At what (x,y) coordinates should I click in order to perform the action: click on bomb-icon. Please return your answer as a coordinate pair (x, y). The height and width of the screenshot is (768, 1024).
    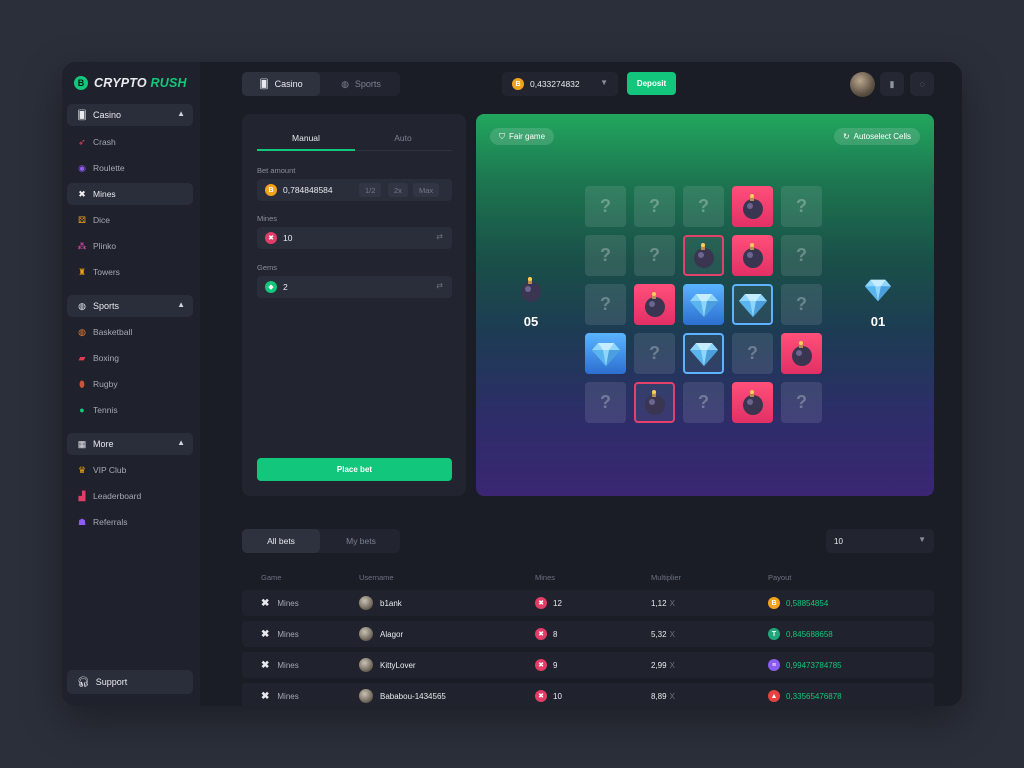
    Looking at the image, I should click on (753, 256).